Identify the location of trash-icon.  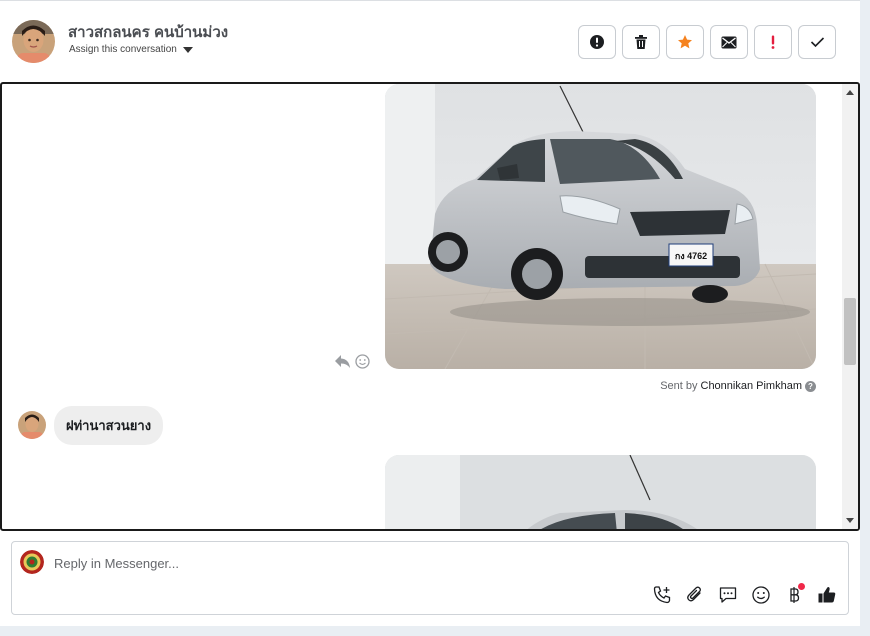
(641, 42).